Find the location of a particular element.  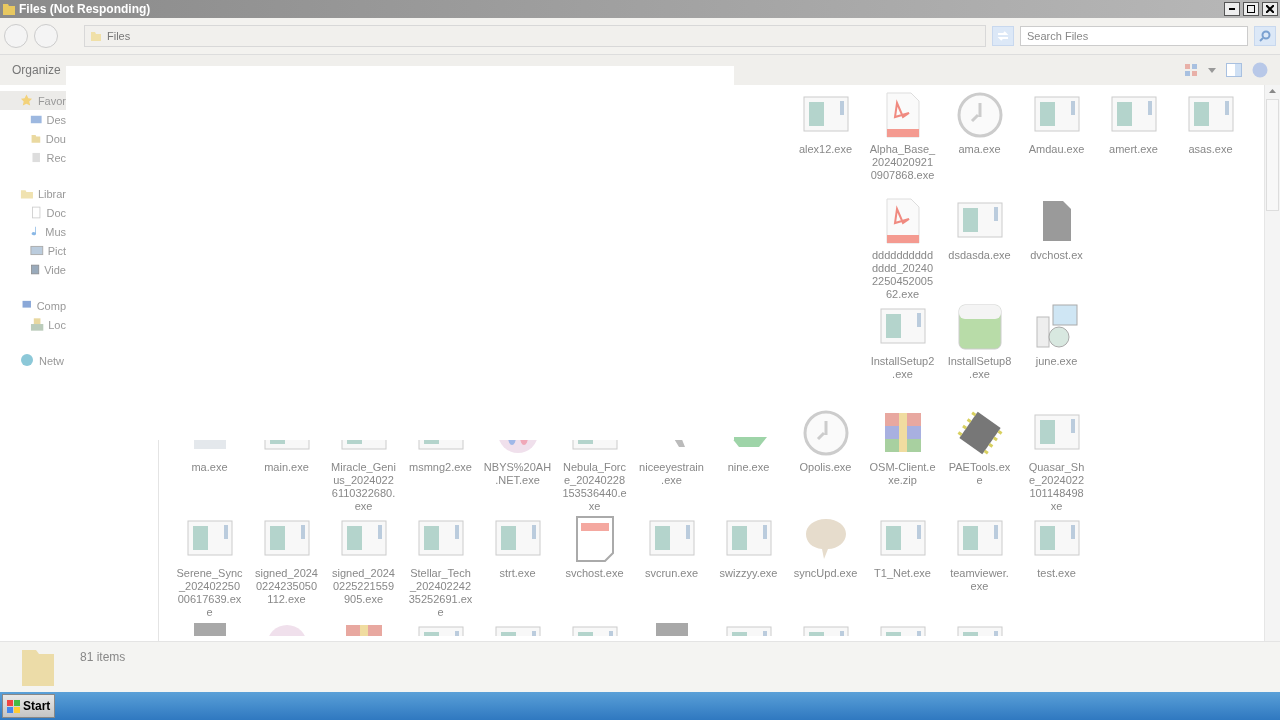

close-button is located at coordinates (1270, 9).